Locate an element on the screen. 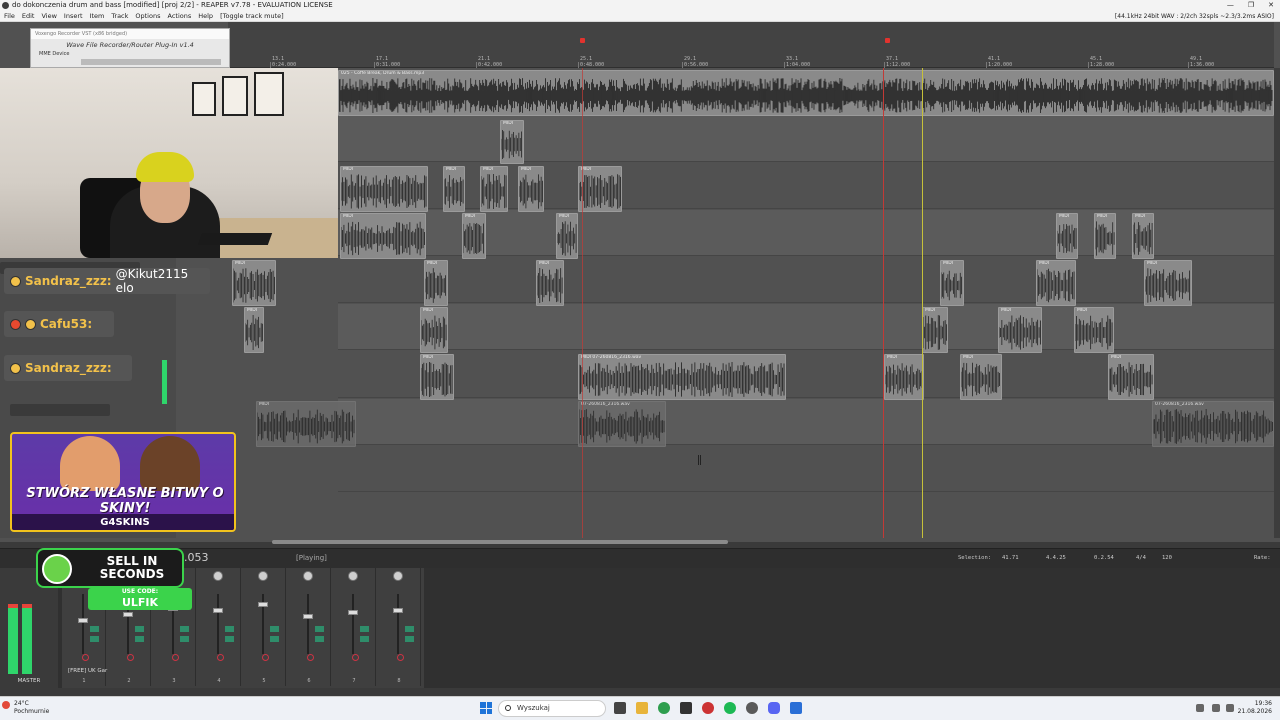  media-item: MIDI 07-260816_2316.wav is located at coordinates (682, 377).